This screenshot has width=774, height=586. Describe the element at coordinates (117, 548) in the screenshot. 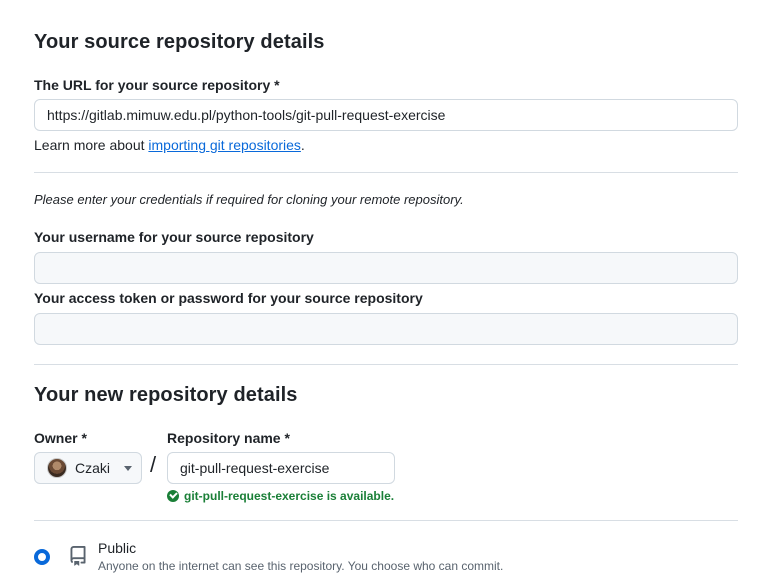

I see `visibility-public-title: Public` at that location.